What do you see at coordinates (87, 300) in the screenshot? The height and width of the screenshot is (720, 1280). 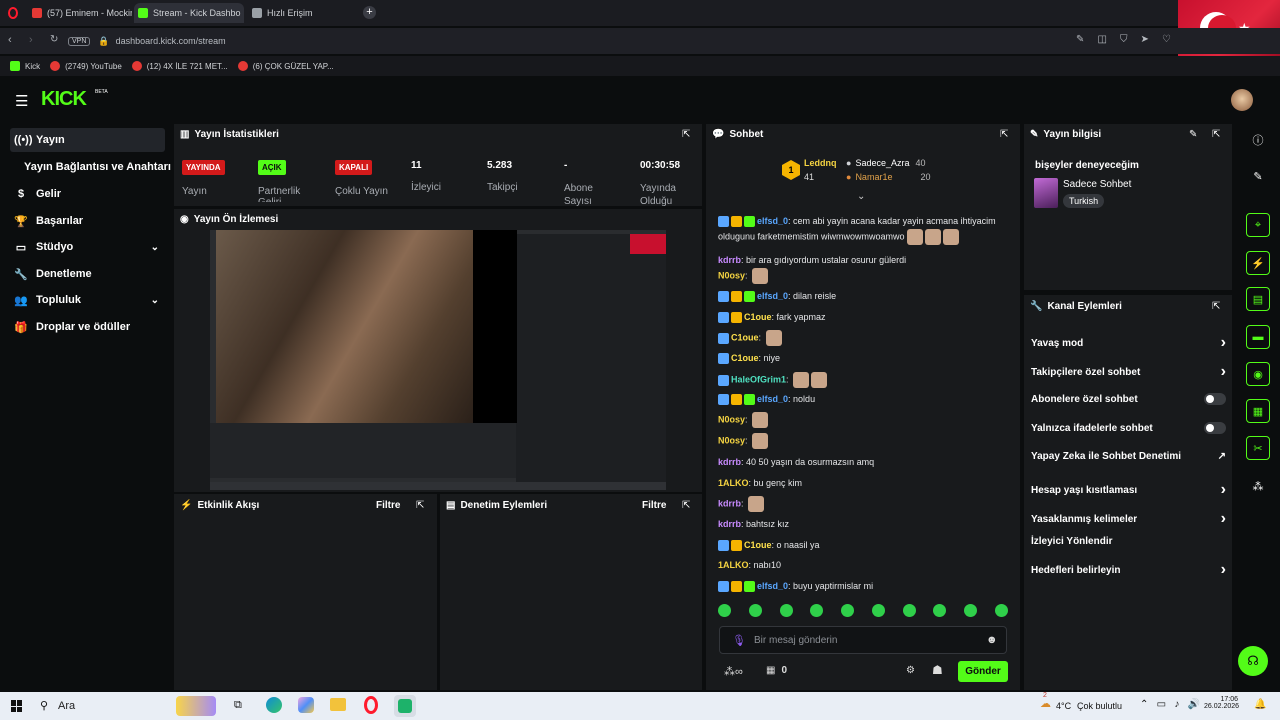 I see `sidebar-item-topluluk: 👥 Topluluk ⌄` at bounding box center [87, 300].